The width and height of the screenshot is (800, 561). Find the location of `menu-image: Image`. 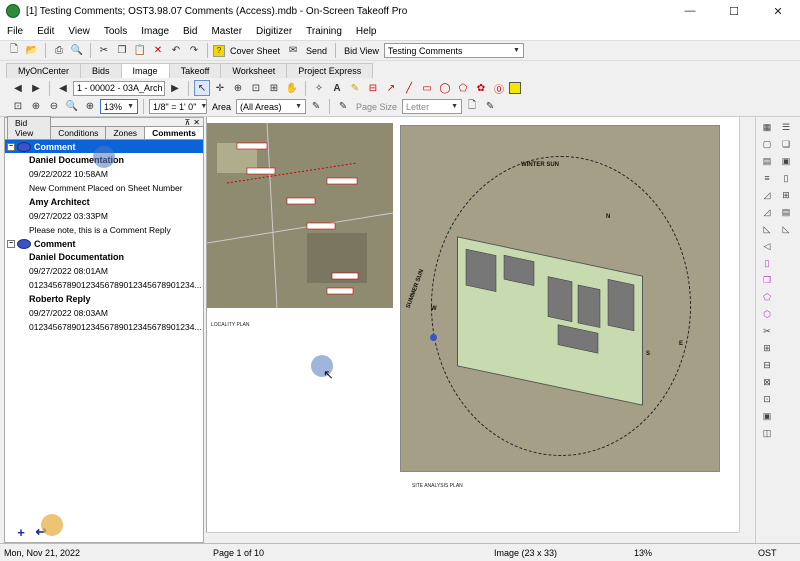

menu-image: Image is located at coordinates (155, 31).